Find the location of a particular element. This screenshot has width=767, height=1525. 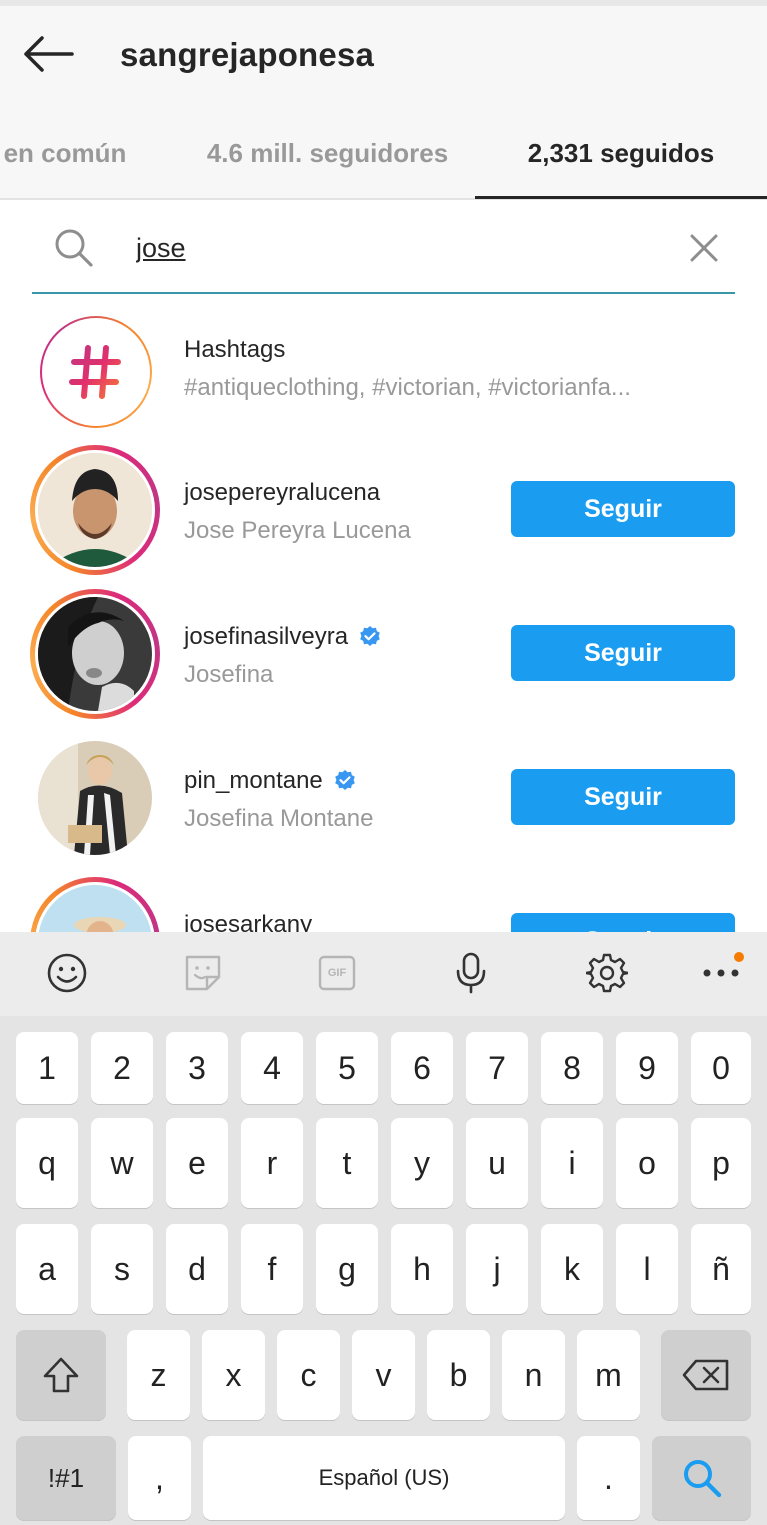

space-key: Español (US) is located at coordinates (384, 1478).